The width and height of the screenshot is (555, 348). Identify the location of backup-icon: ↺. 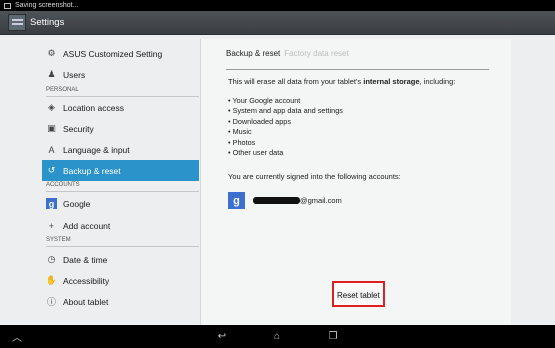
(51, 170).